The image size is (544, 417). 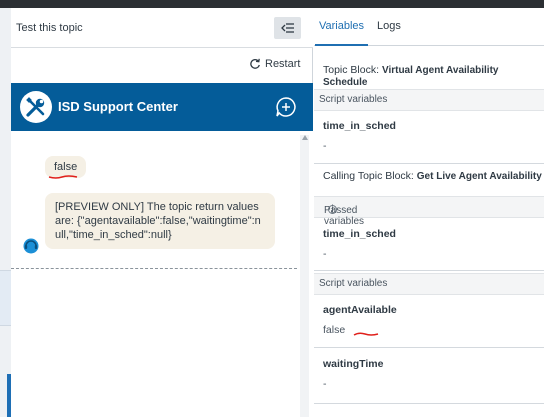 I want to click on message-text: false, so click(x=66, y=167).